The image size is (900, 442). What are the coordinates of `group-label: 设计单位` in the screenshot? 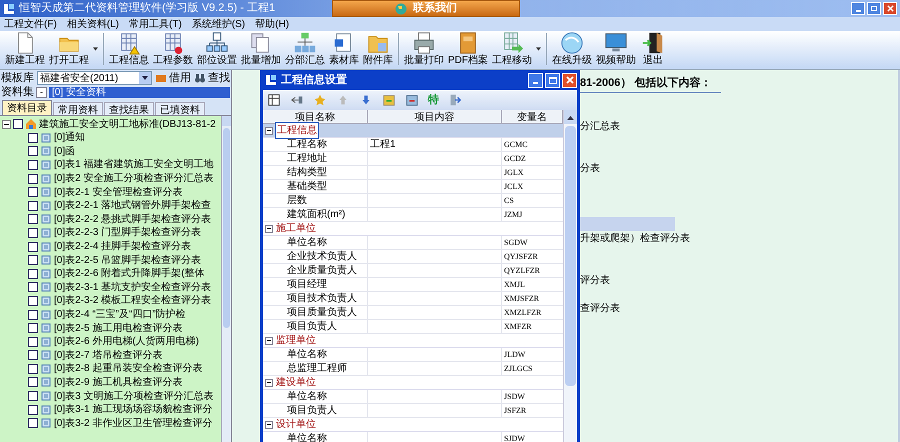 It's located at (296, 424).